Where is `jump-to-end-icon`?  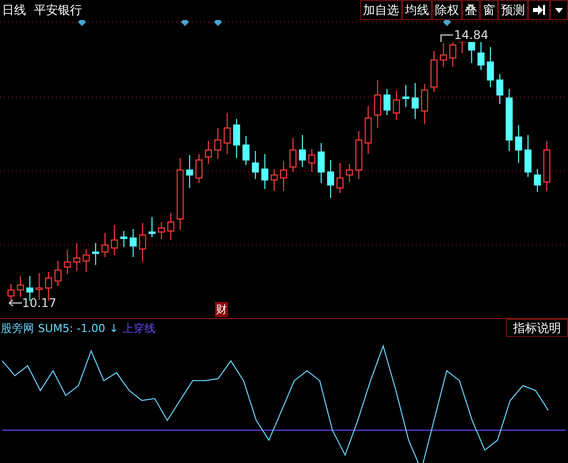 jump-to-end-icon is located at coordinates (539, 10).